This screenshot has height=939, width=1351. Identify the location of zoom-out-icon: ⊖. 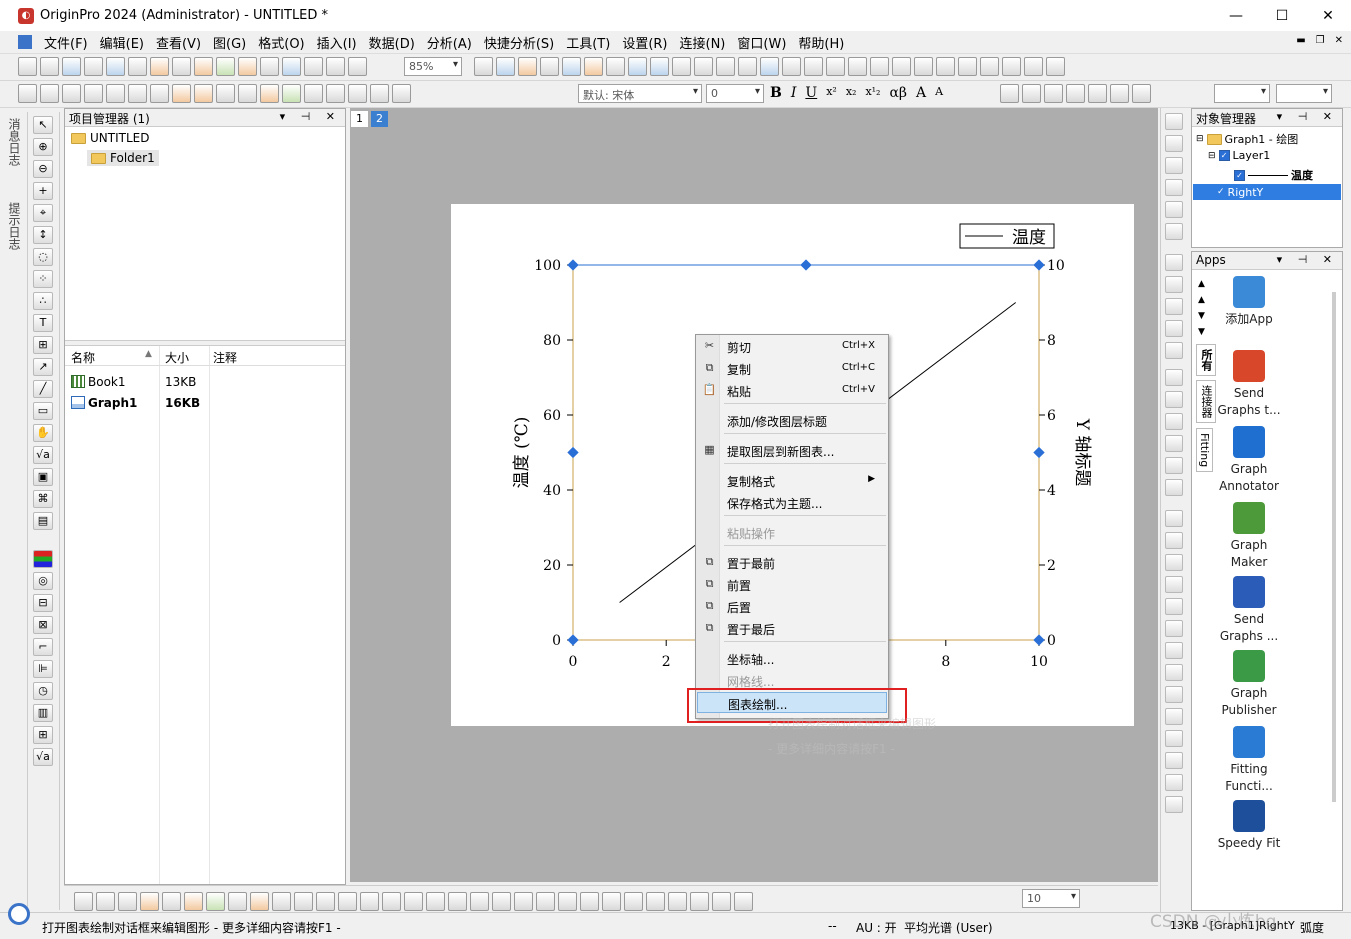
(43, 169).